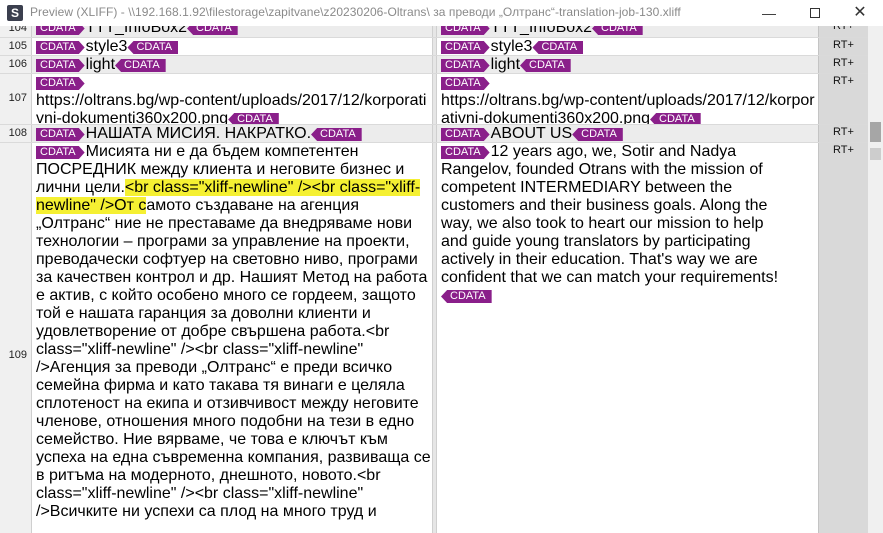  Describe the element at coordinates (875, 279) in the screenshot. I see `vertical-scrollbar` at that location.